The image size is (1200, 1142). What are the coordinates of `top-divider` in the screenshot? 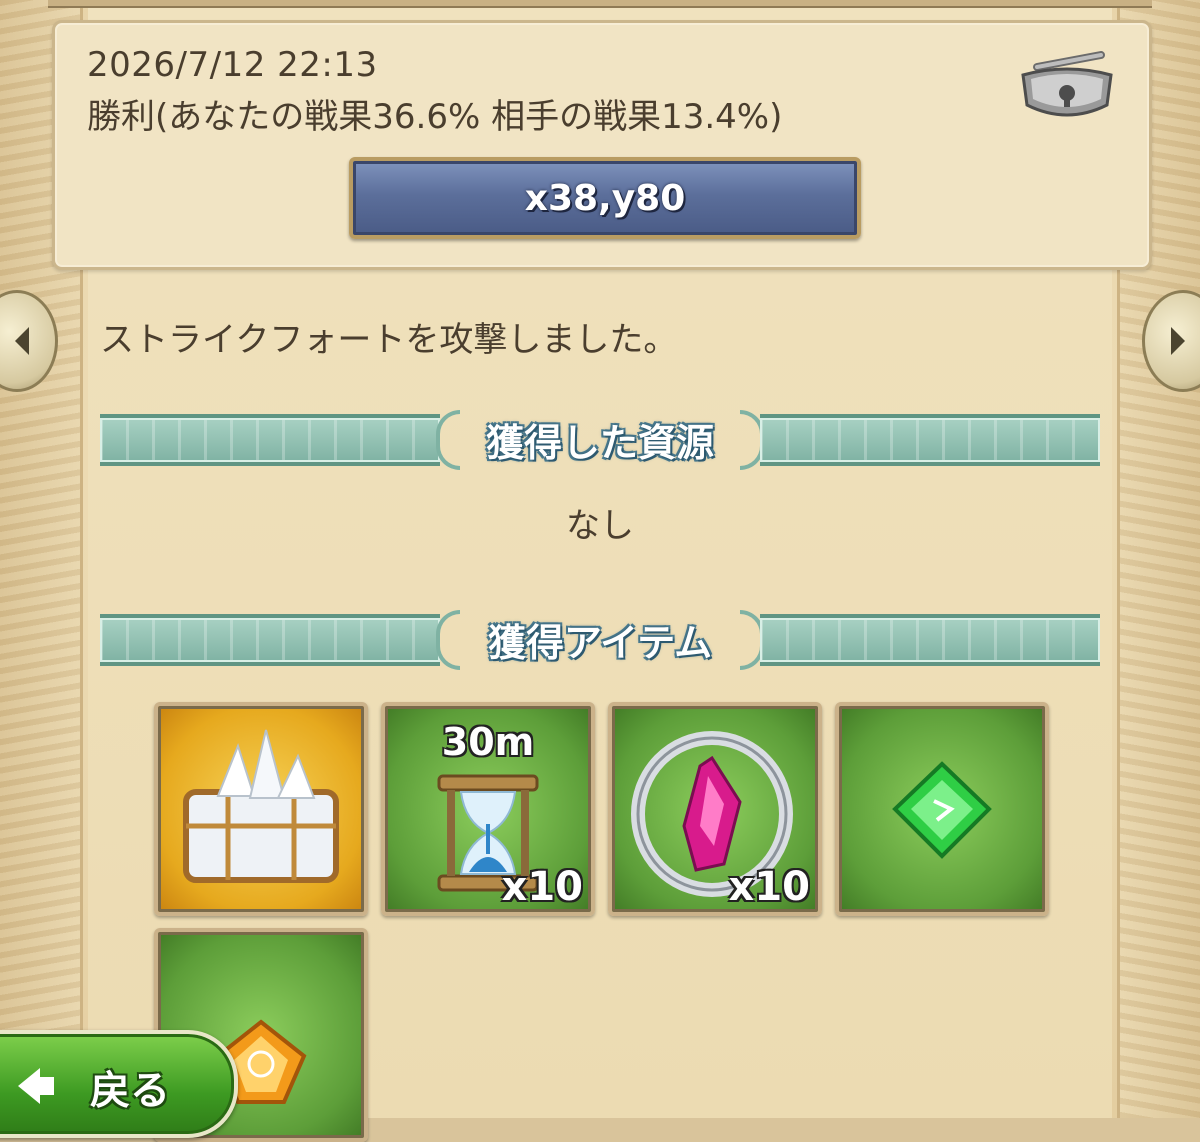 It's located at (600, 4).